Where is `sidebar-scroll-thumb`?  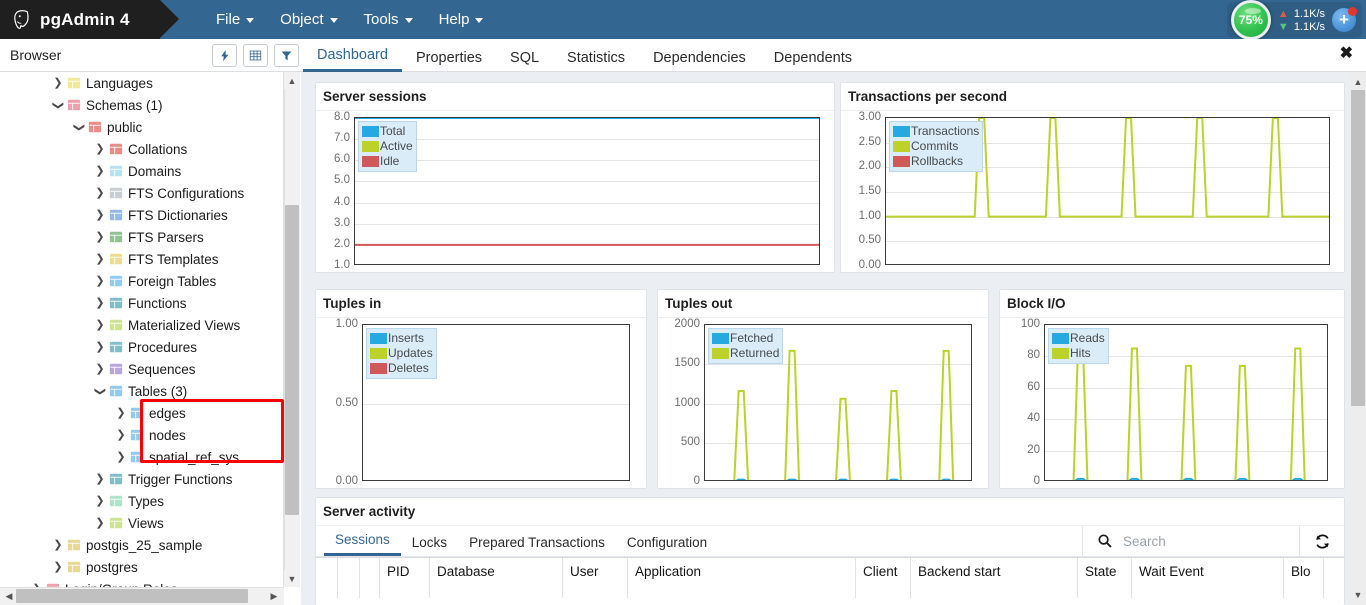
sidebar-scroll-thumb is located at coordinates (292, 360).